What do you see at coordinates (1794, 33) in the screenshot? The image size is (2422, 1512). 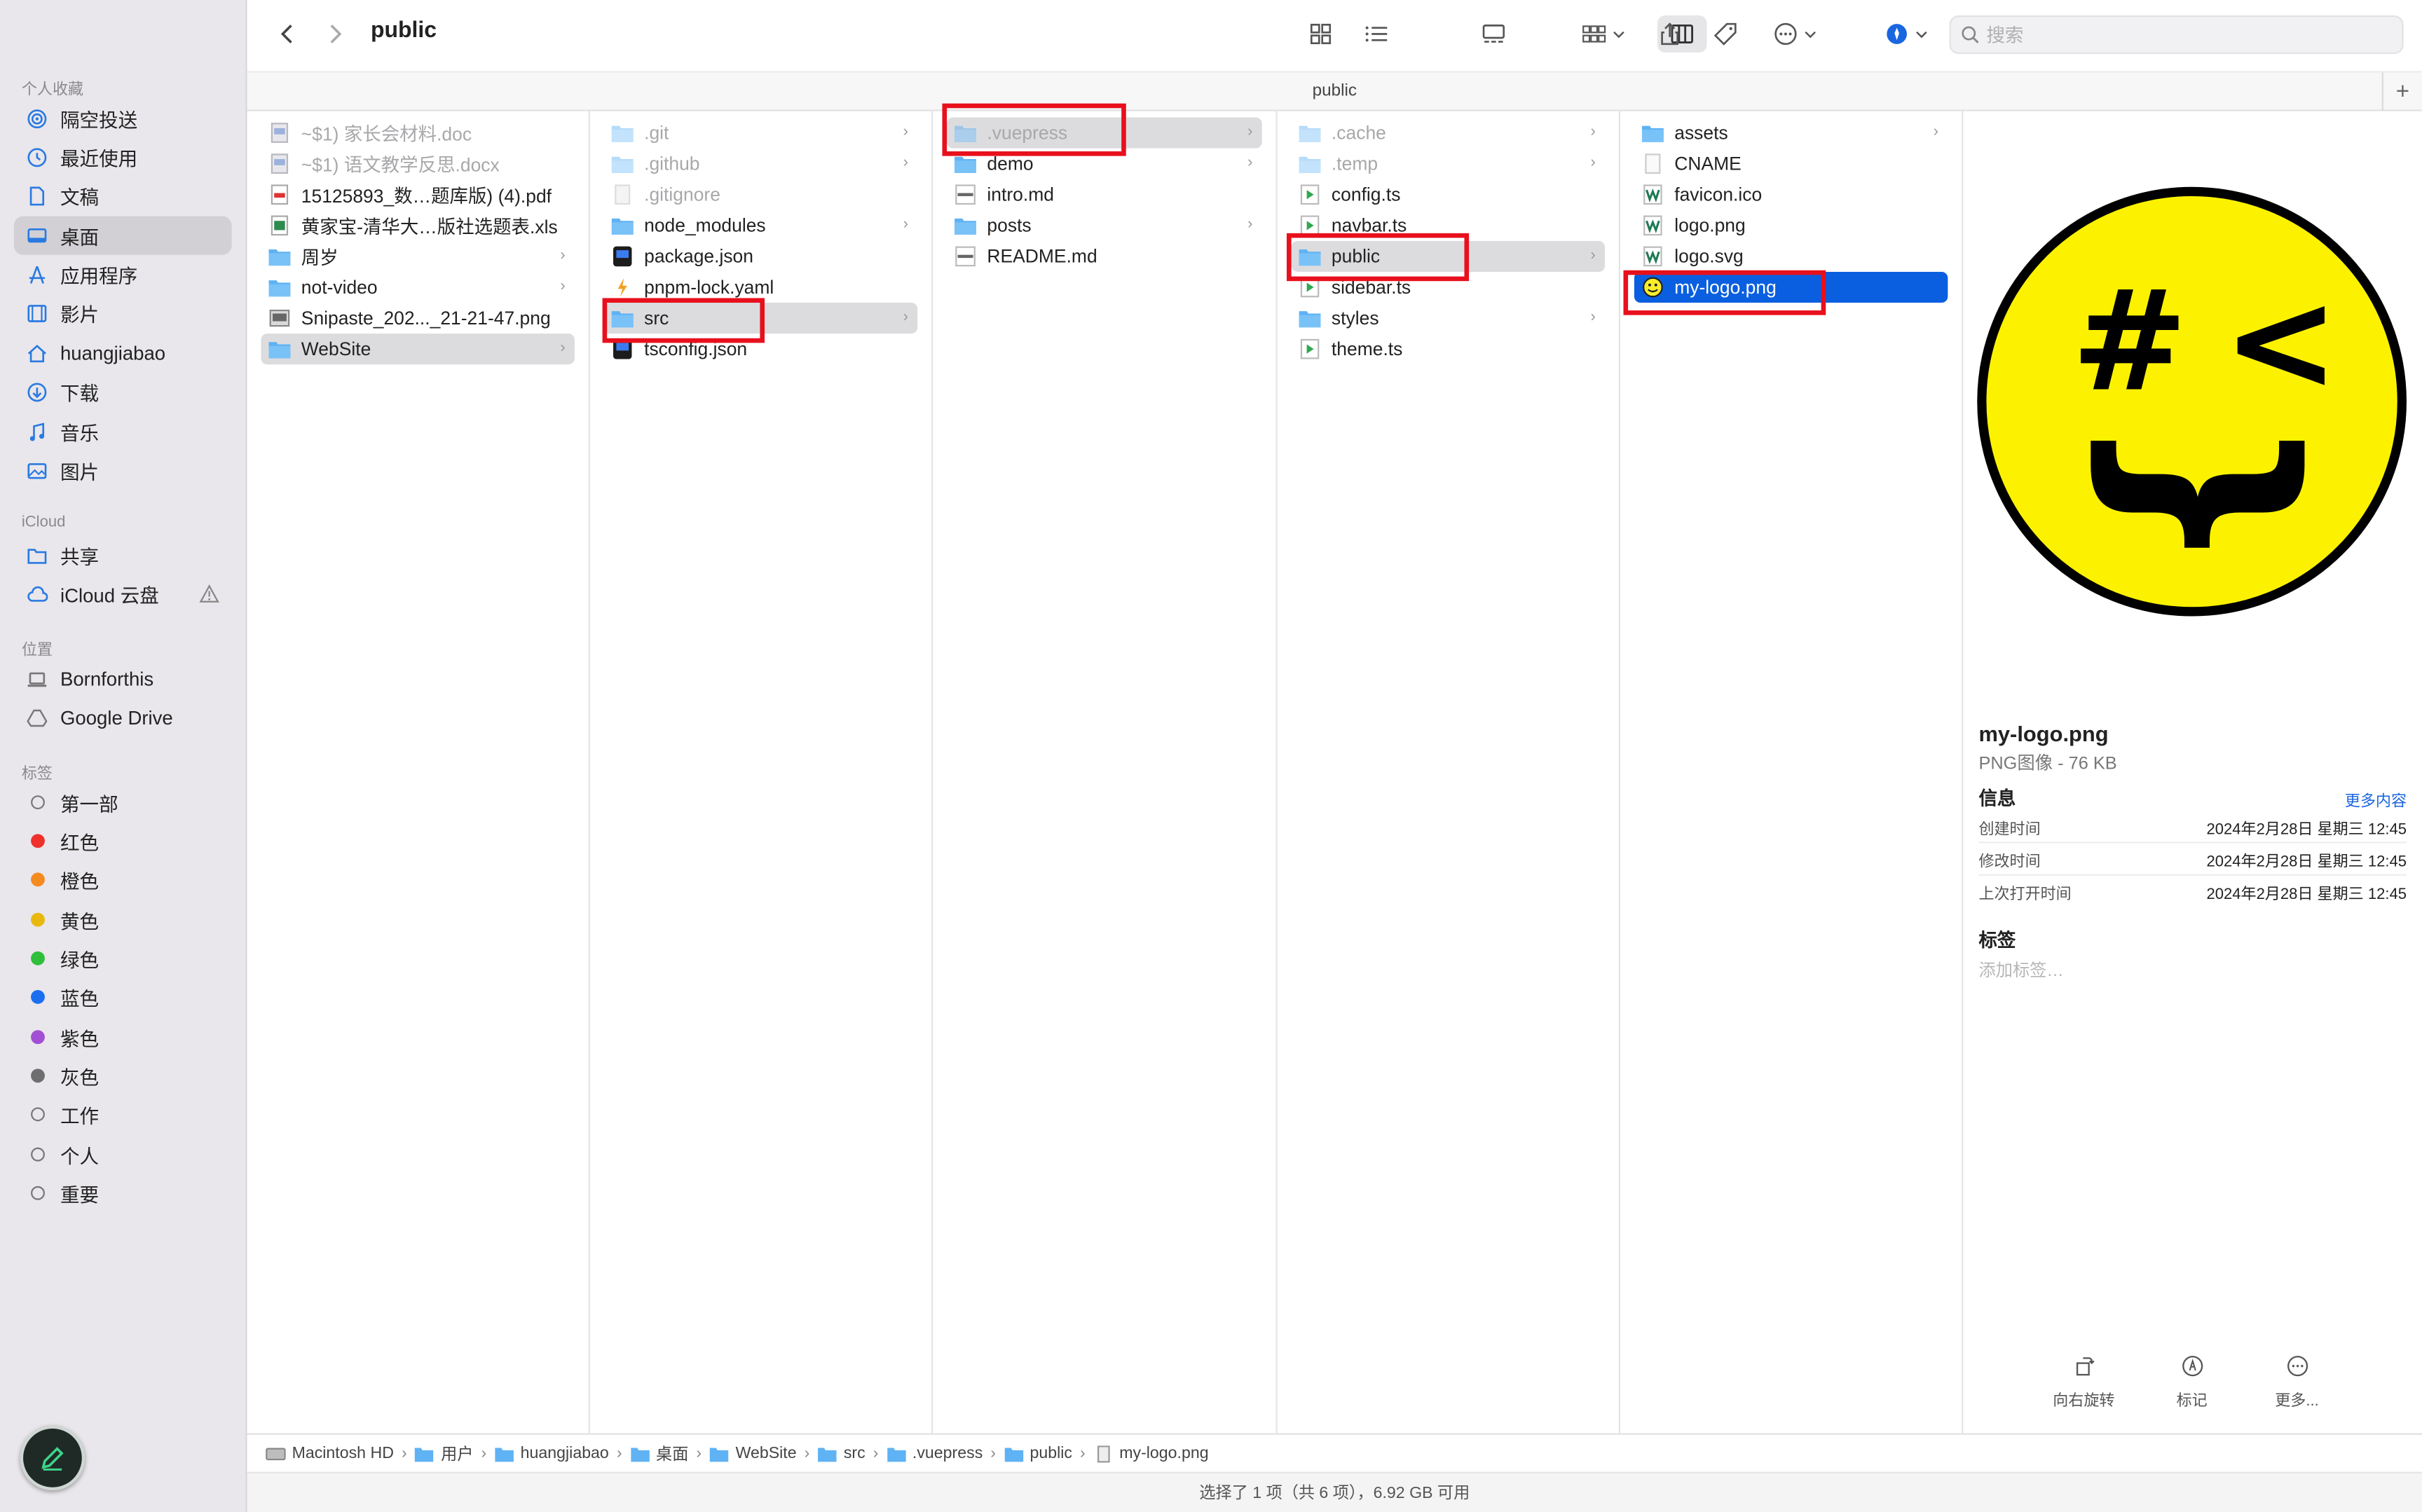 I see `action-menu-button` at bounding box center [1794, 33].